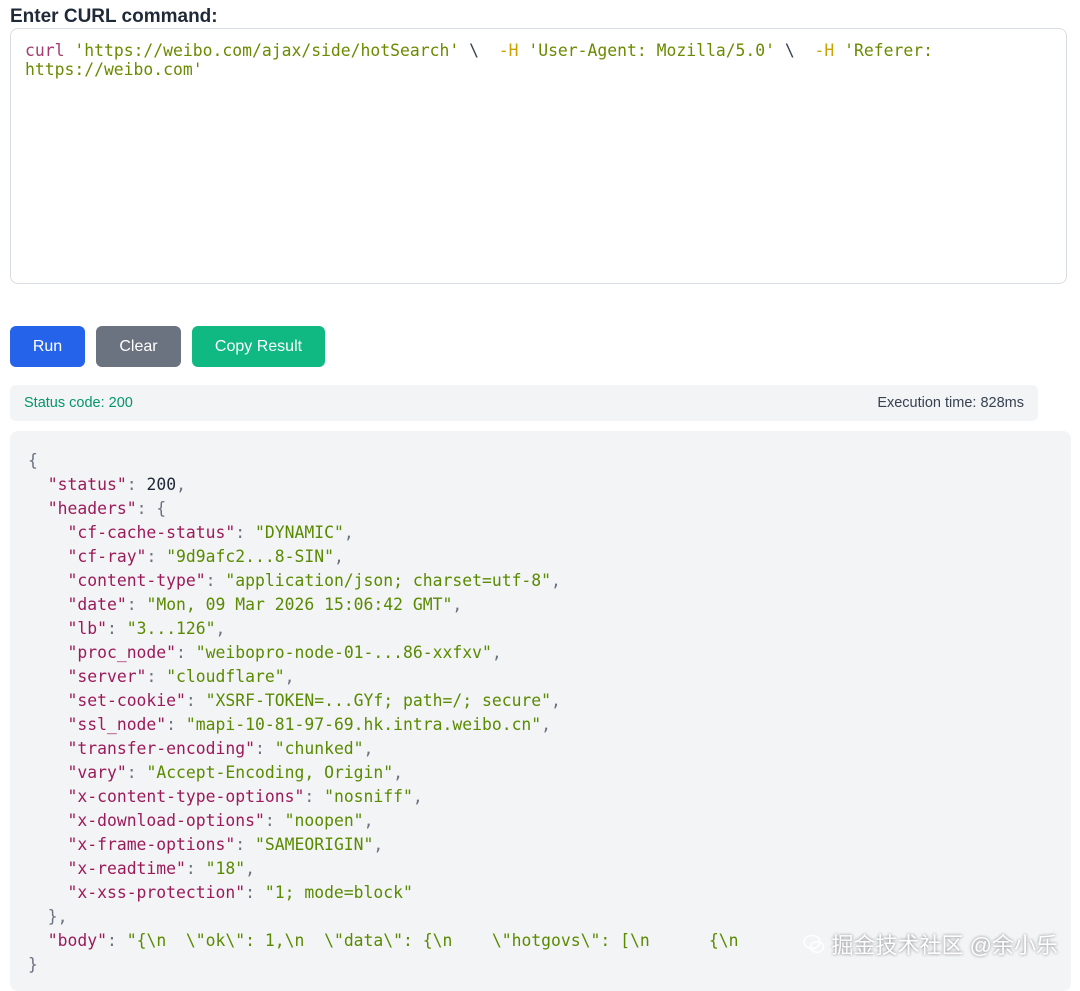  Describe the element at coordinates (122, 652) in the screenshot. I see `json-key: "proc_node"` at that location.